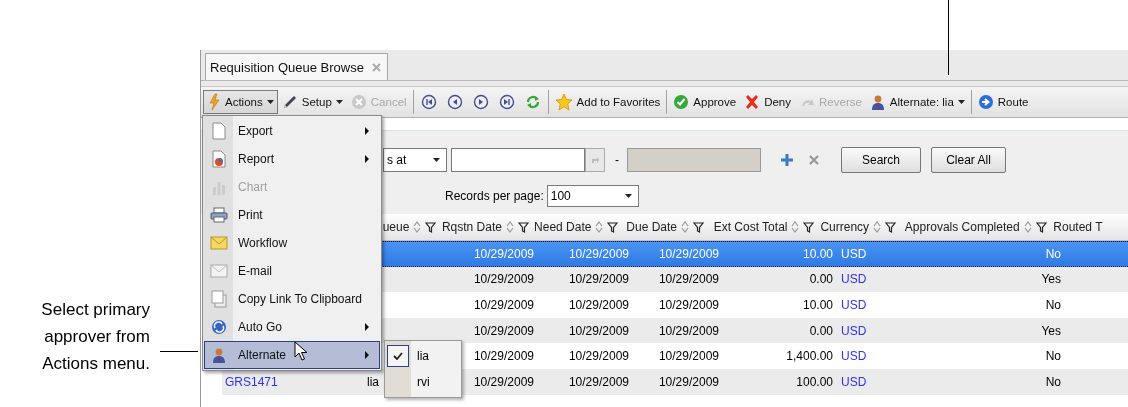  What do you see at coordinates (592, 196) in the screenshot?
I see `records-per-page-dropdown: 100` at bounding box center [592, 196].